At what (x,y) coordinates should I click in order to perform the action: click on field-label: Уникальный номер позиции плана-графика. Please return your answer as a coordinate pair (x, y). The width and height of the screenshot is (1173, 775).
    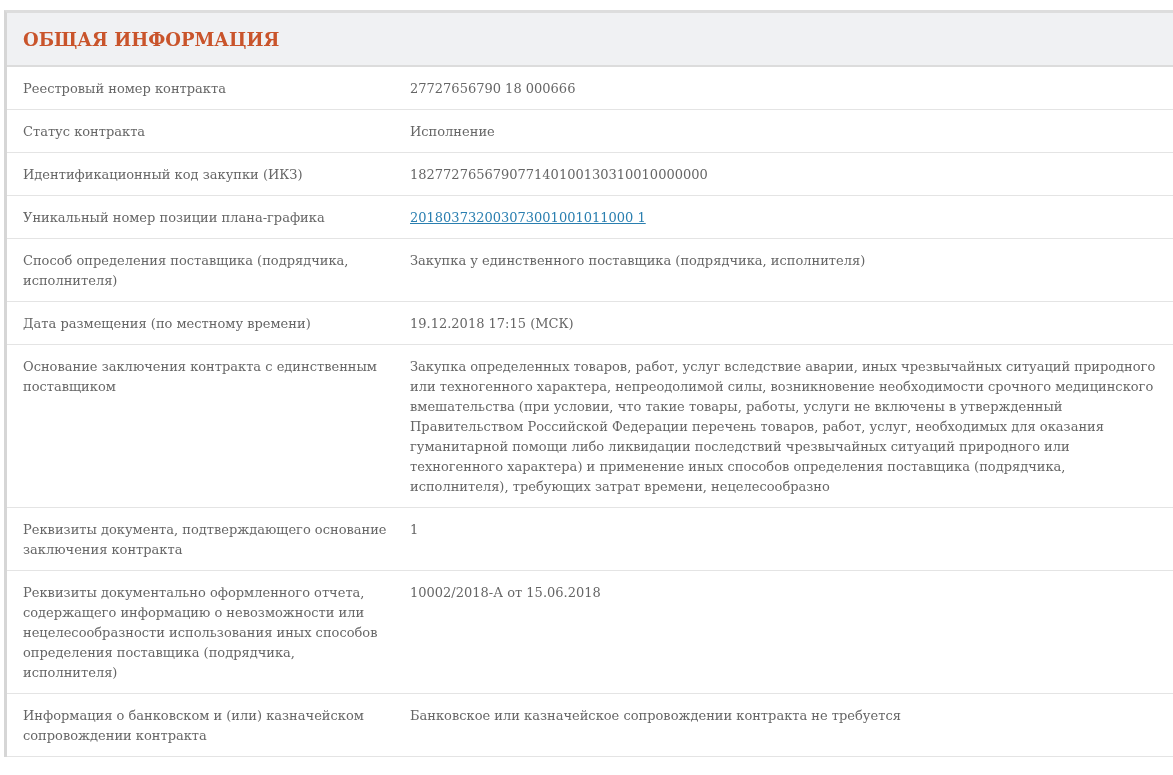
    Looking at the image, I should click on (174, 218).